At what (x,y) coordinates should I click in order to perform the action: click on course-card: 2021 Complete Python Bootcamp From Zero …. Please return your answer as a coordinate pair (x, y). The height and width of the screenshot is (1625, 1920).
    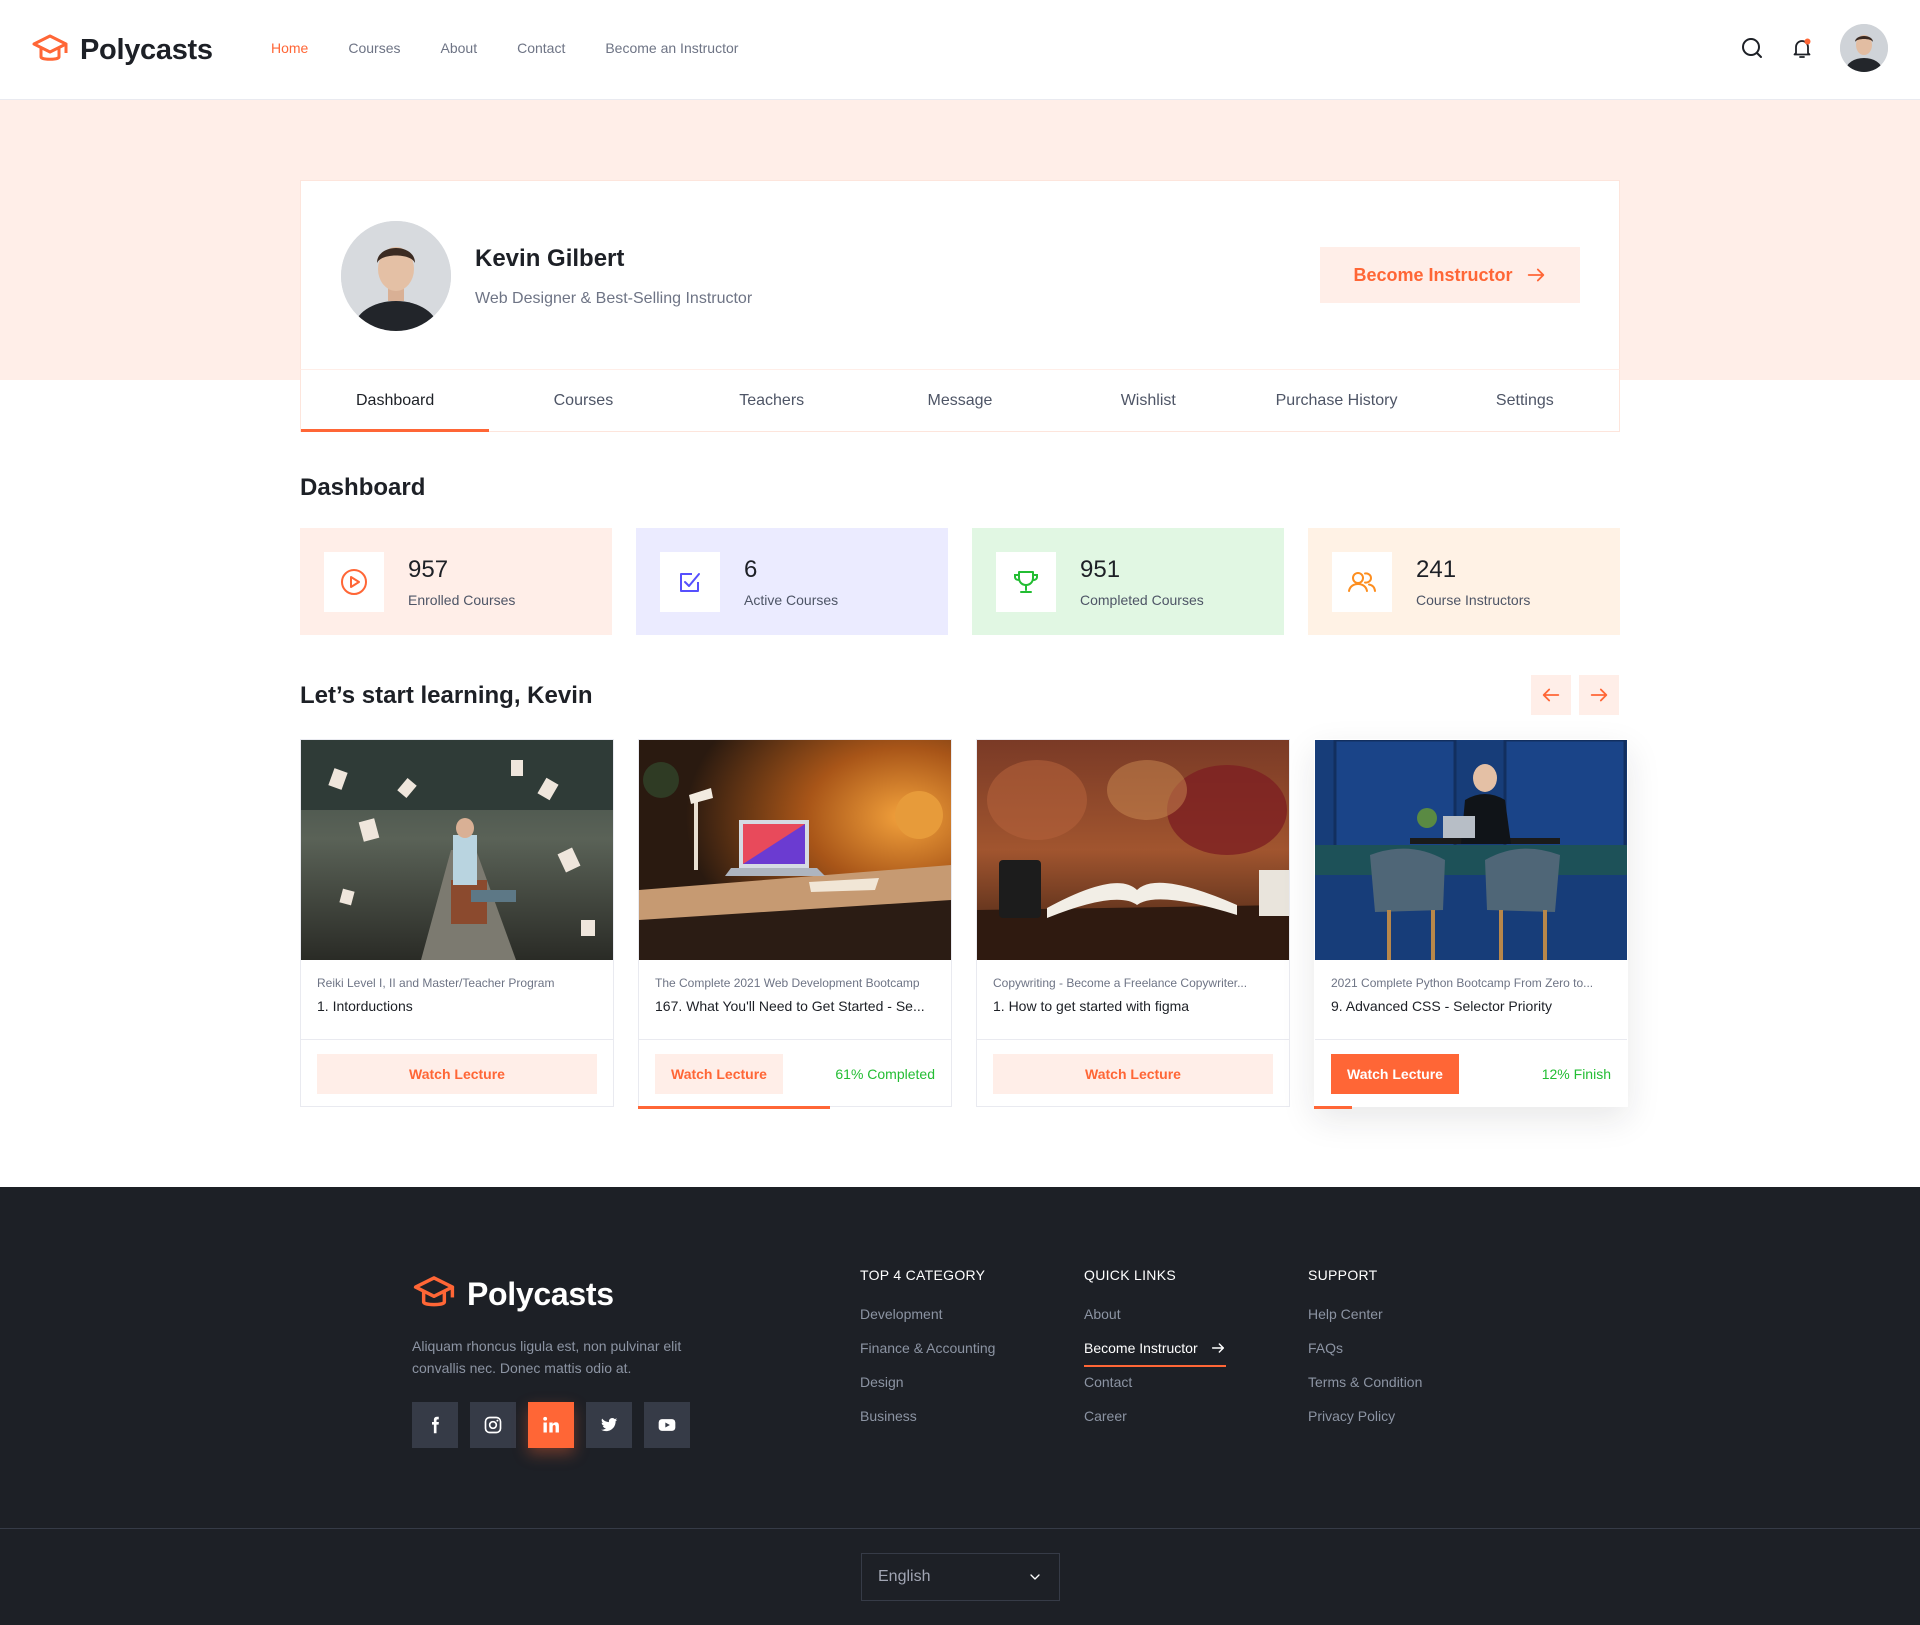
    Looking at the image, I should click on (1471, 924).